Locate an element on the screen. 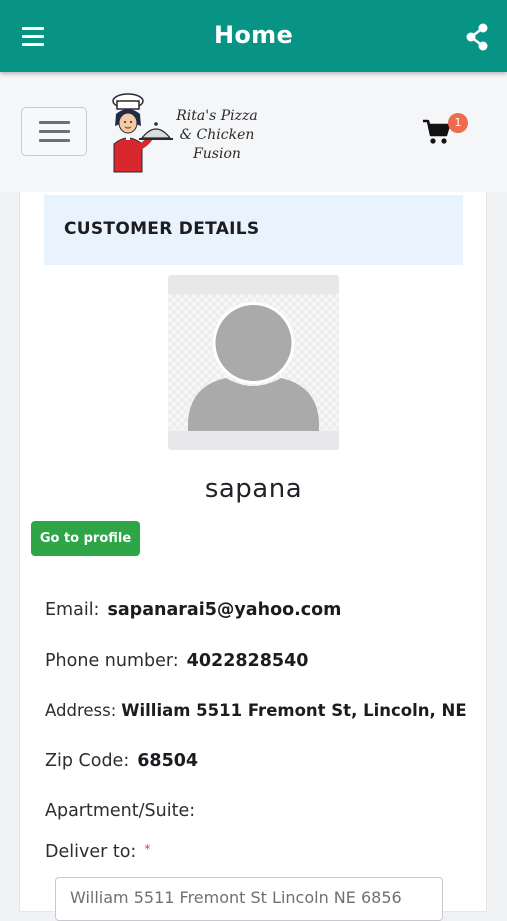 The height and width of the screenshot is (921, 507). logo-text-line: Rita's Pizza is located at coordinates (217, 116).